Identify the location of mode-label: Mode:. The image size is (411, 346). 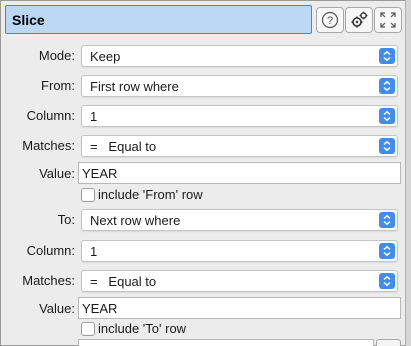
(56, 55).